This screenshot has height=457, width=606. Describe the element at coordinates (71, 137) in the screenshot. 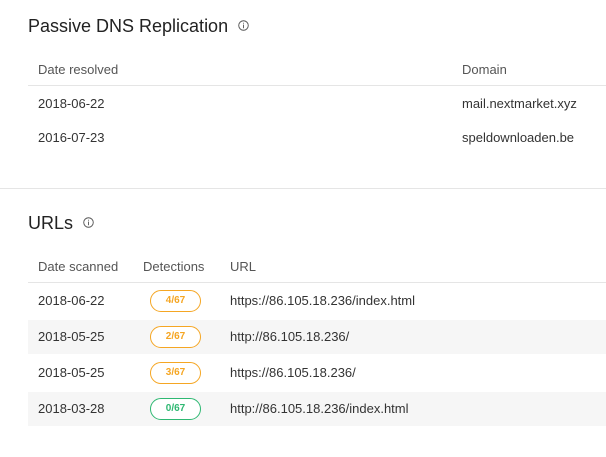

I see `date-cell: 2016-07-23` at that location.